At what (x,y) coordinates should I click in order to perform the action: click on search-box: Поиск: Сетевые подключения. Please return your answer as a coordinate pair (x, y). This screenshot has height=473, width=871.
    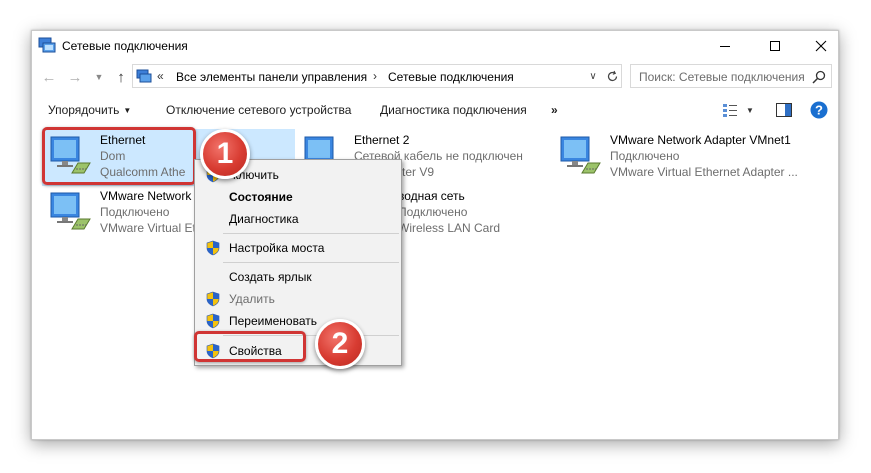
    Looking at the image, I should click on (731, 76).